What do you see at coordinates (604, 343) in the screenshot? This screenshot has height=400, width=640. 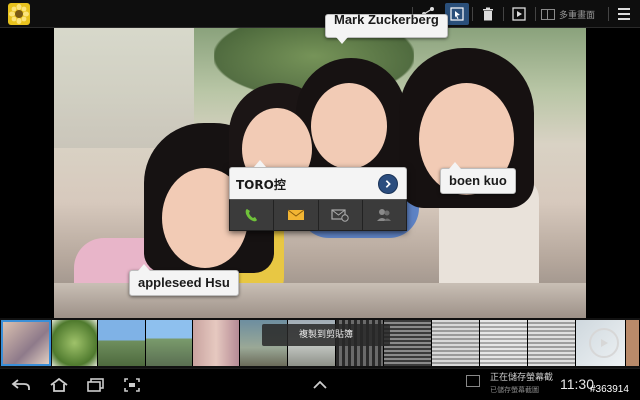 I see `video-play-icon` at bounding box center [604, 343].